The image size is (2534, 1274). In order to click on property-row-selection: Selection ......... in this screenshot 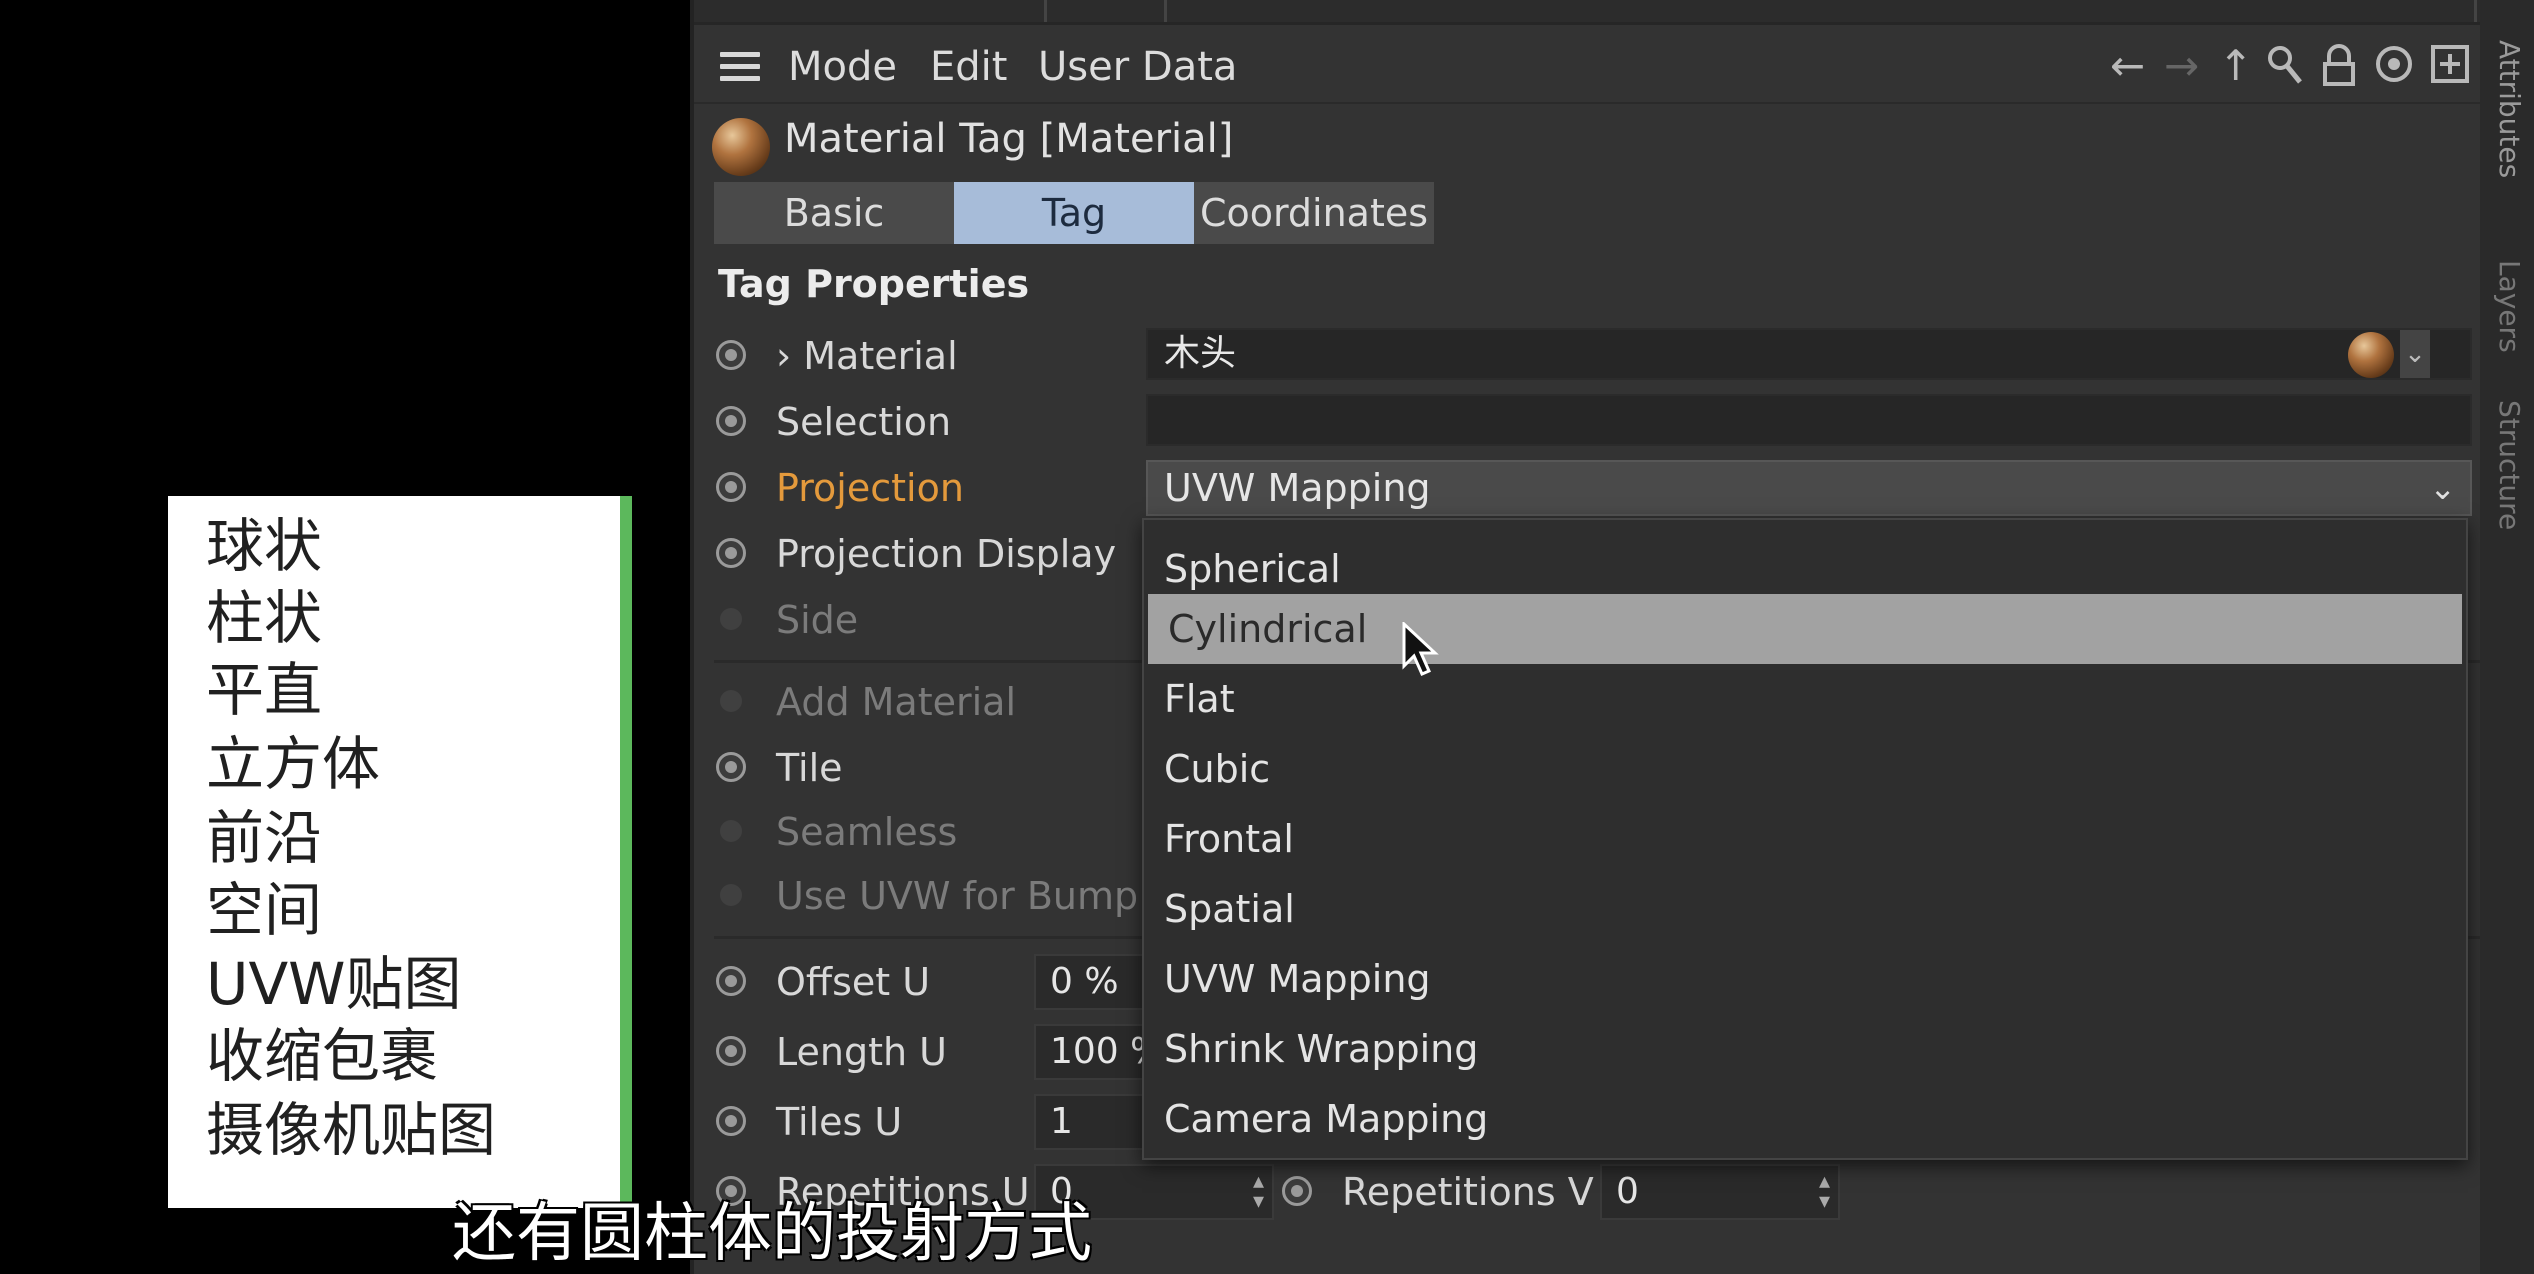, I will do `click(1589, 424)`.